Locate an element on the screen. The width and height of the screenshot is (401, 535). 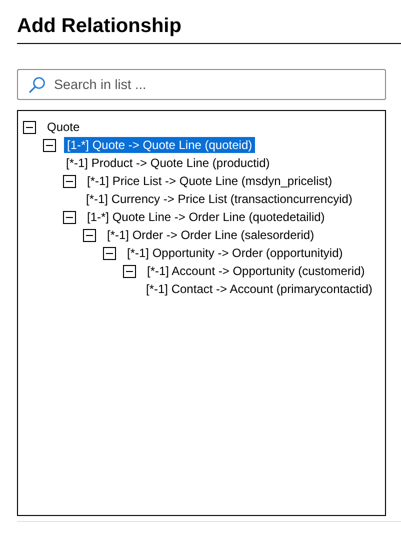
tree-item: [*-1] Order -> Order Line (salesorderid) is located at coordinates (211, 235).